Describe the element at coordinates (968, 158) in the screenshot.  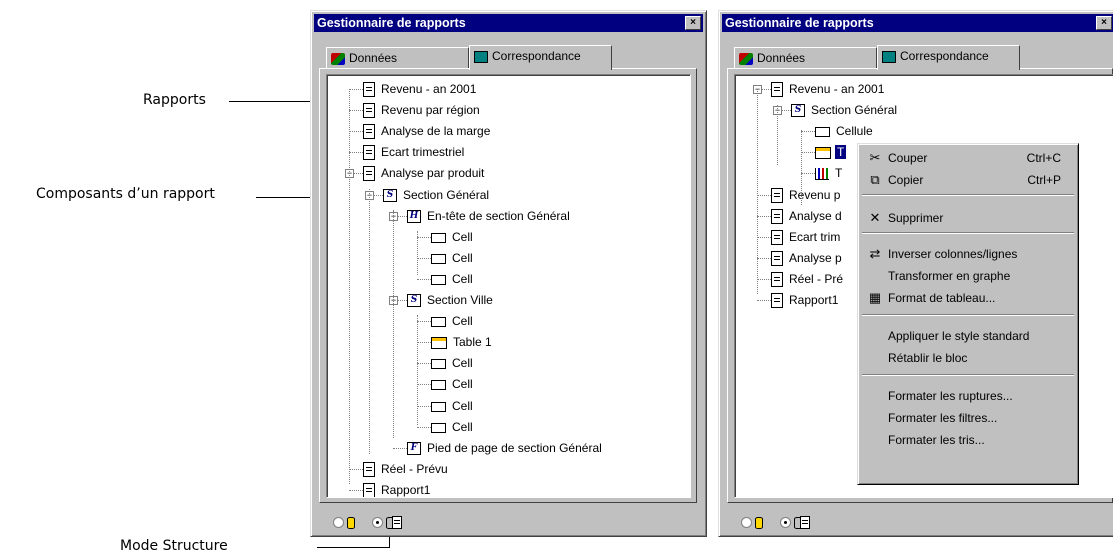
I see `menu-item: ✂ Couper Ctrl+C` at that location.